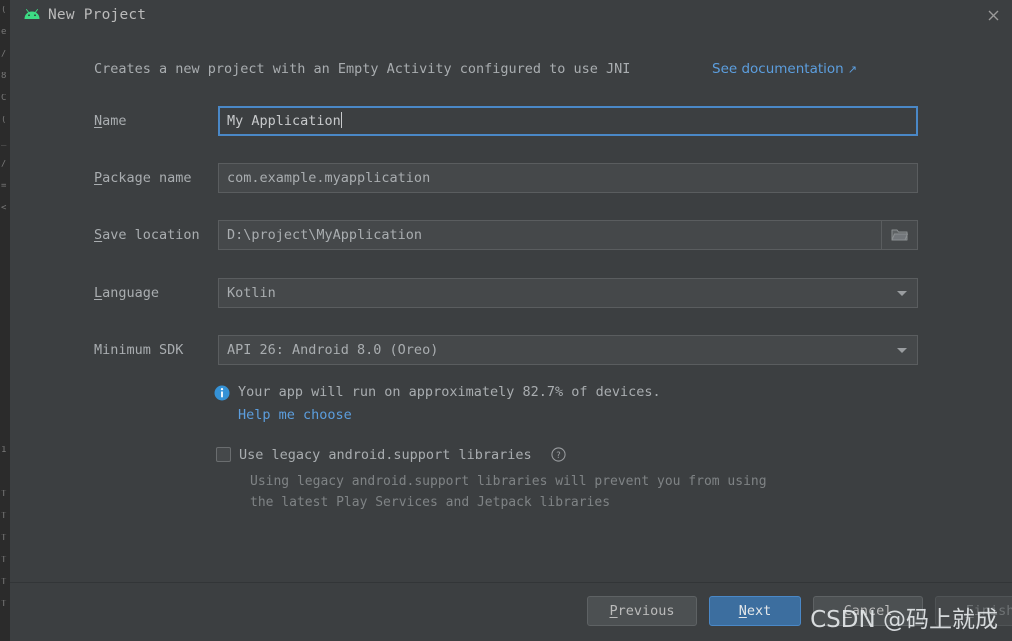 This screenshot has height=641, width=1012. What do you see at coordinates (852, 69) in the screenshot?
I see `external-link-icon: ↗` at bounding box center [852, 69].